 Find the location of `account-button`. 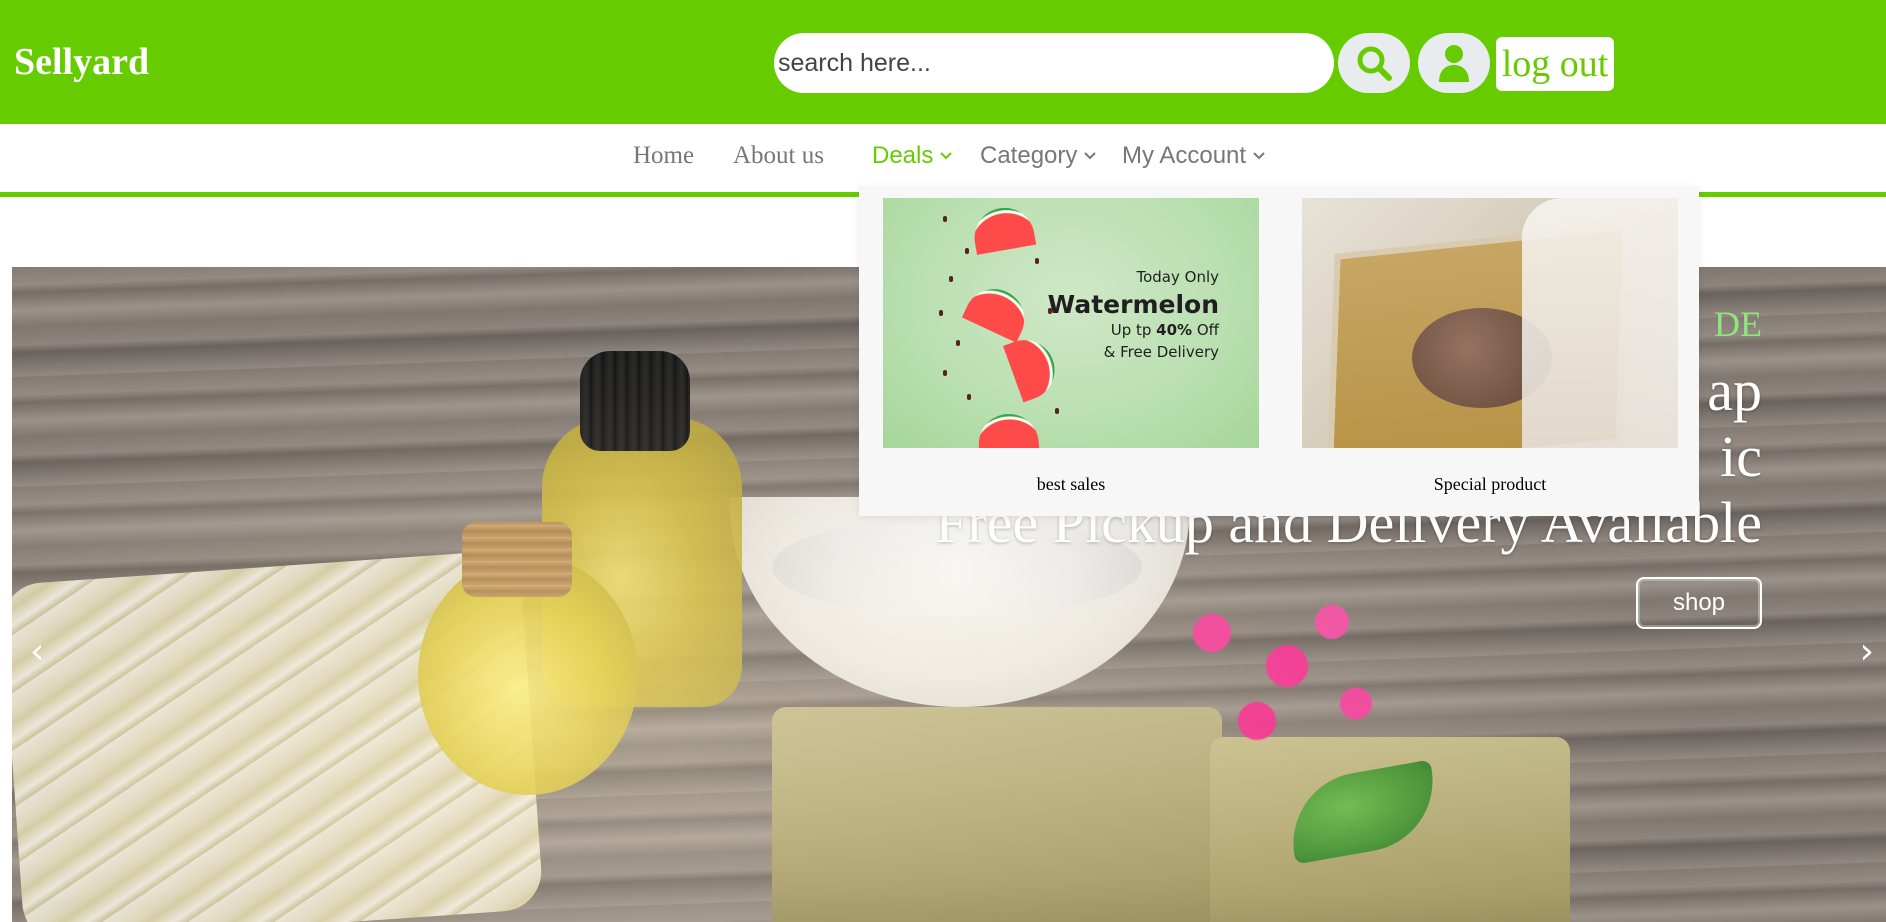

account-button is located at coordinates (1454, 63).